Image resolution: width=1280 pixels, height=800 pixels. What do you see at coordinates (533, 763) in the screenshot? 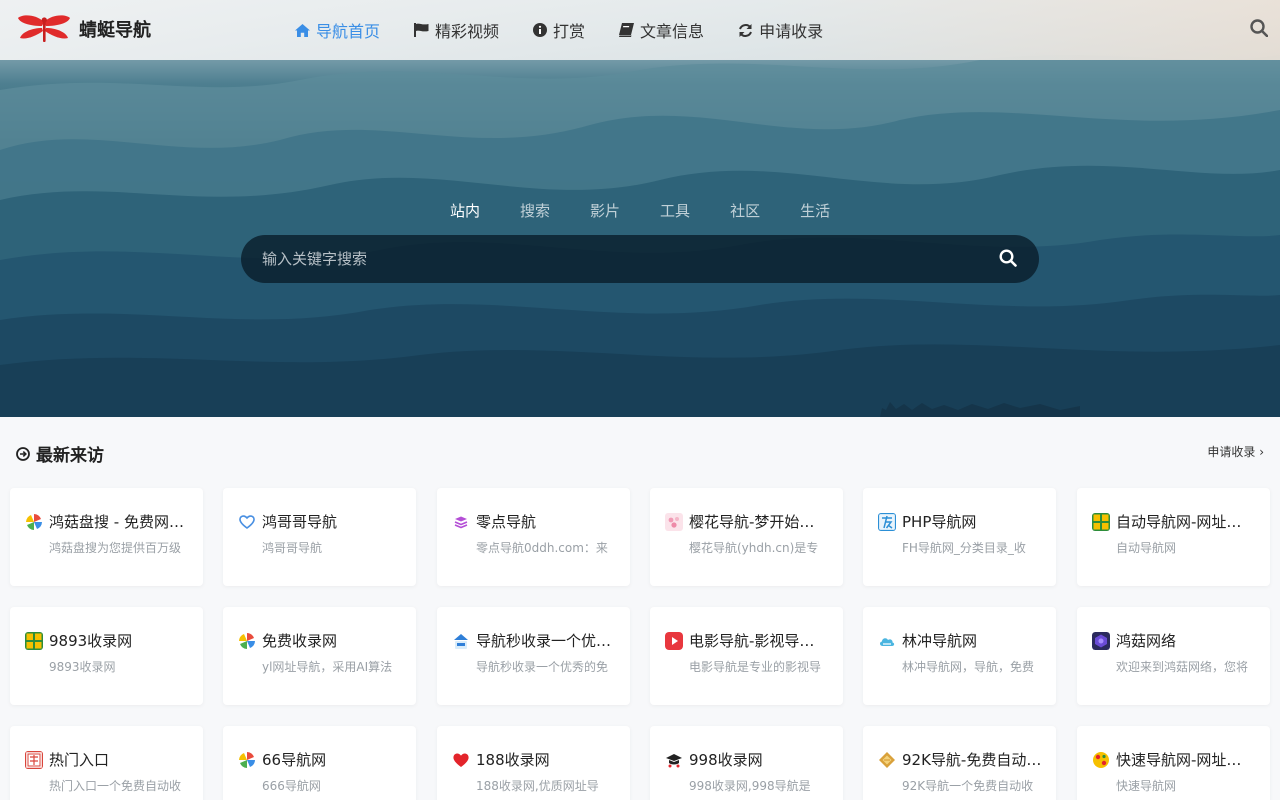
I see `site-card: 188收录网 188收录网,优质网址导` at bounding box center [533, 763].